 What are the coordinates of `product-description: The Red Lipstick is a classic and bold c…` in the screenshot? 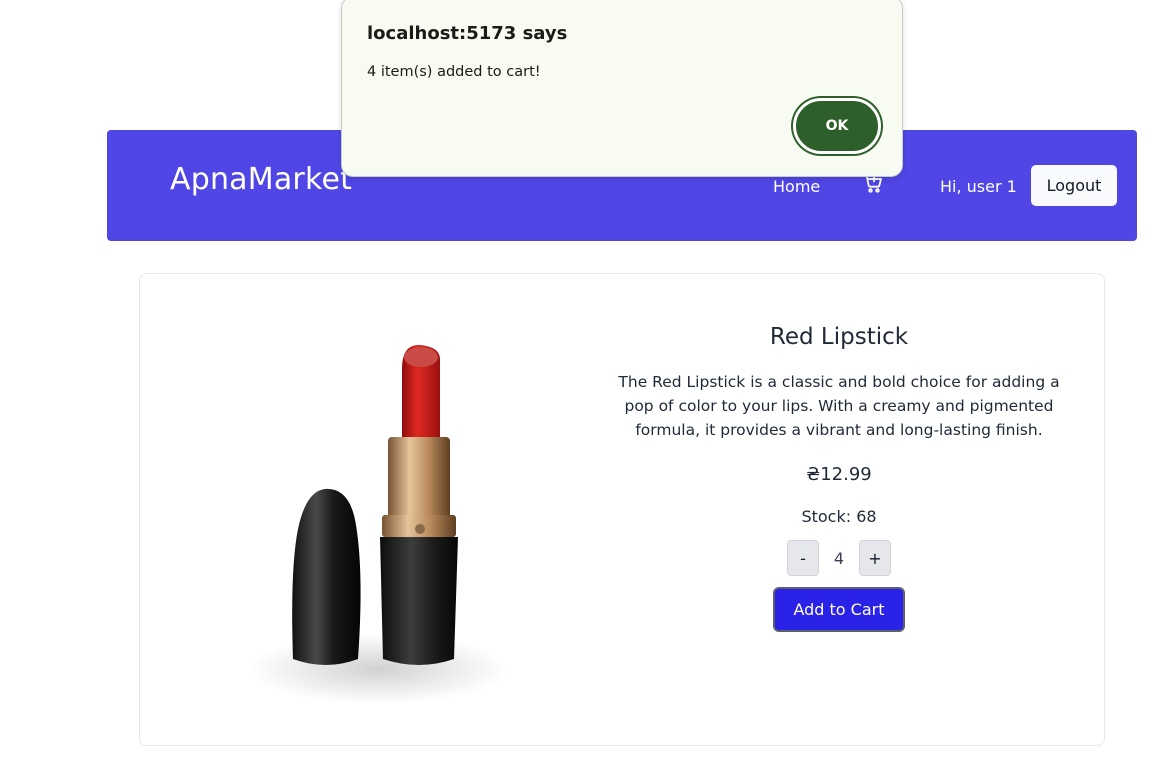 It's located at (839, 406).